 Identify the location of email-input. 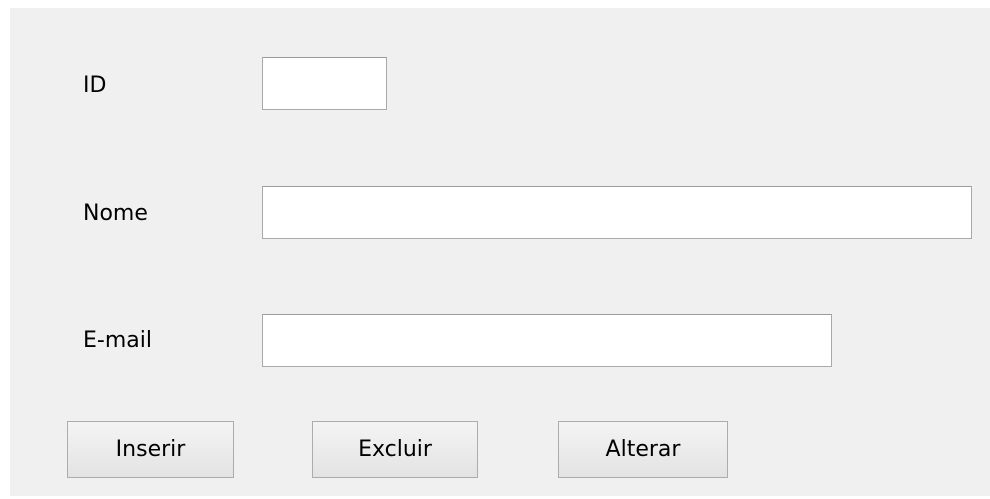
(547, 340).